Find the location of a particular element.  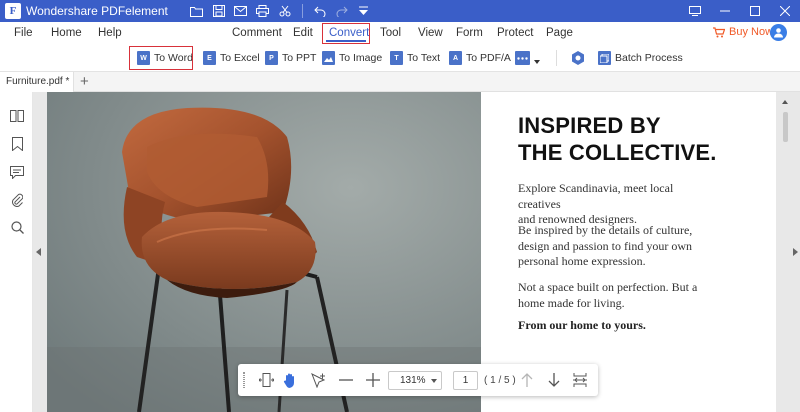

batch-process-label: Batch Process is located at coordinates (649, 58).